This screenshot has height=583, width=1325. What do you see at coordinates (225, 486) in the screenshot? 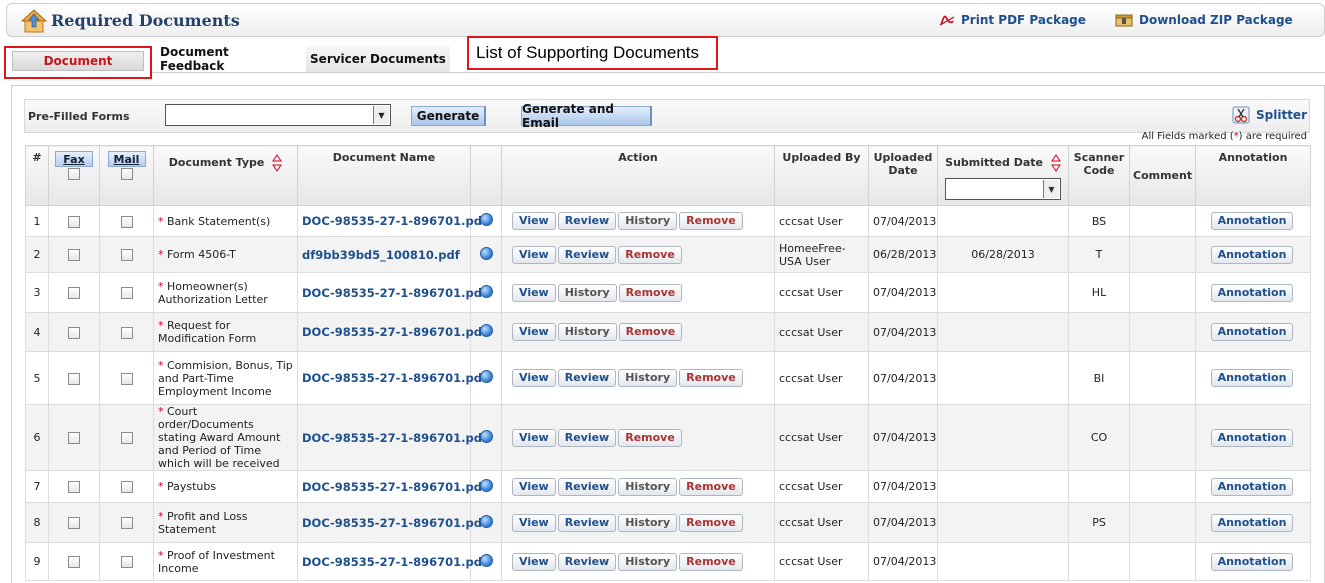
I see `document-type-cell: * Paystubs` at bounding box center [225, 486].